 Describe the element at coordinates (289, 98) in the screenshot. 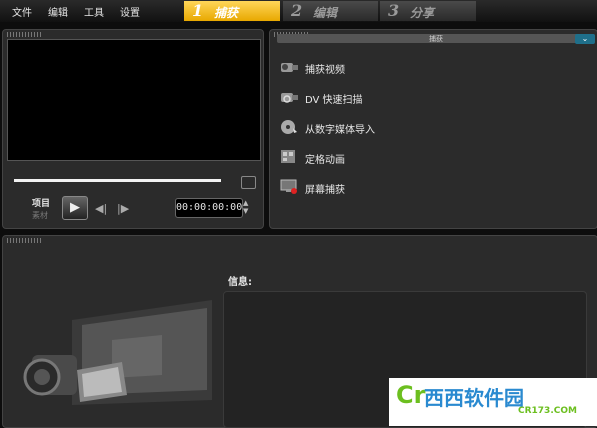

I see `dv-scan-icon` at that location.